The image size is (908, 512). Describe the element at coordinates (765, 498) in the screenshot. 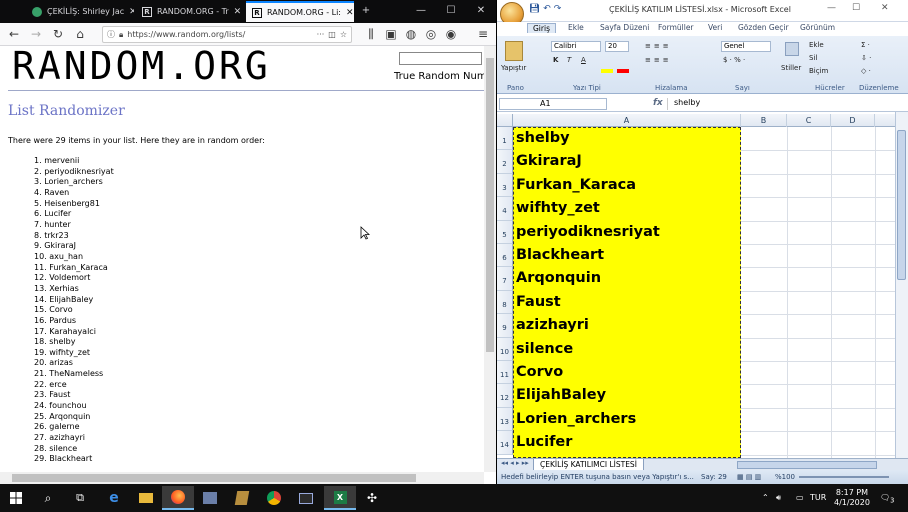

I see `tray-up-arrow-icon: ⌃` at that location.